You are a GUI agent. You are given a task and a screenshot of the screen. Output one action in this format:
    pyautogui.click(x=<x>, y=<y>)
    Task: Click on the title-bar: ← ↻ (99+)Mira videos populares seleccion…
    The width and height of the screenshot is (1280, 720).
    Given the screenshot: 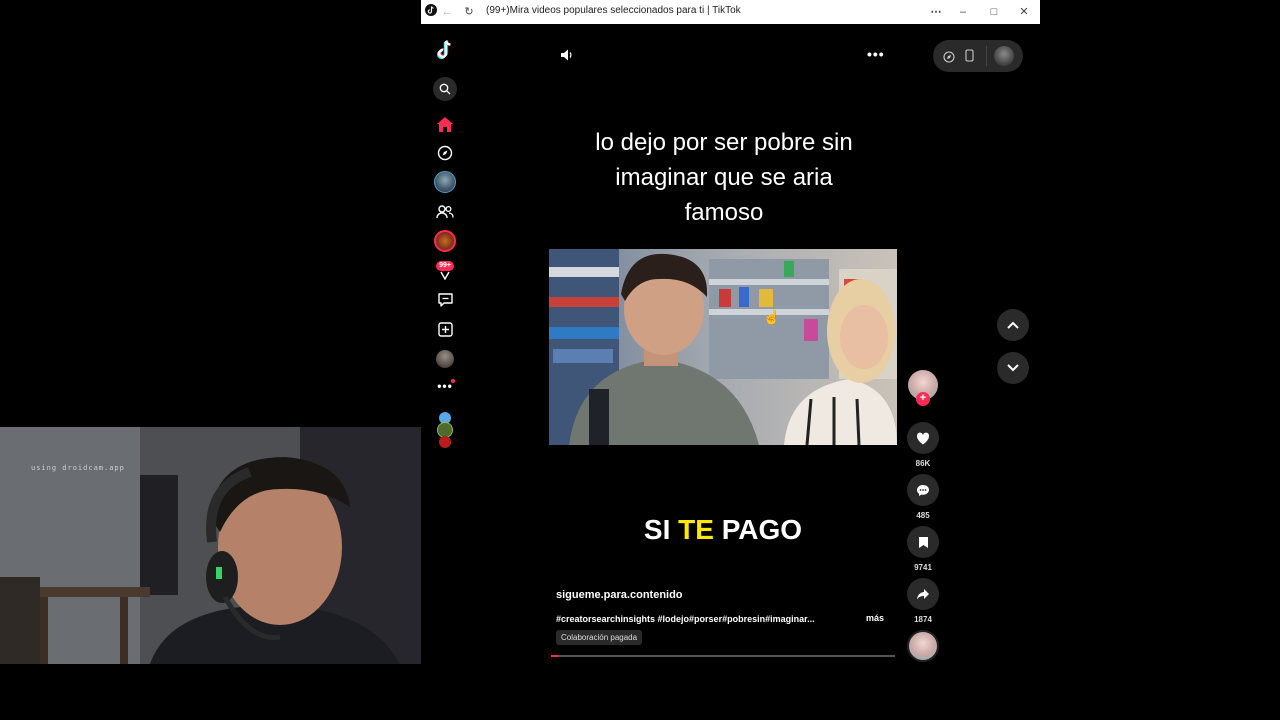 What is the action you would take?
    pyautogui.click(x=730, y=12)
    